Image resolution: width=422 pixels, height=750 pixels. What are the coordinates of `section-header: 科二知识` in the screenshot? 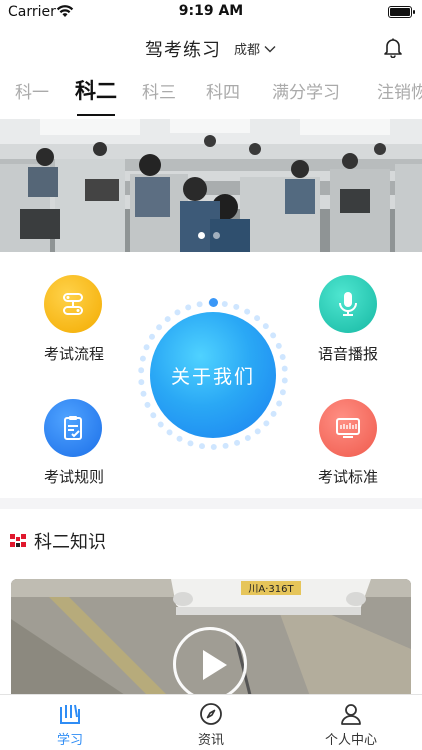 It's located at (58, 541).